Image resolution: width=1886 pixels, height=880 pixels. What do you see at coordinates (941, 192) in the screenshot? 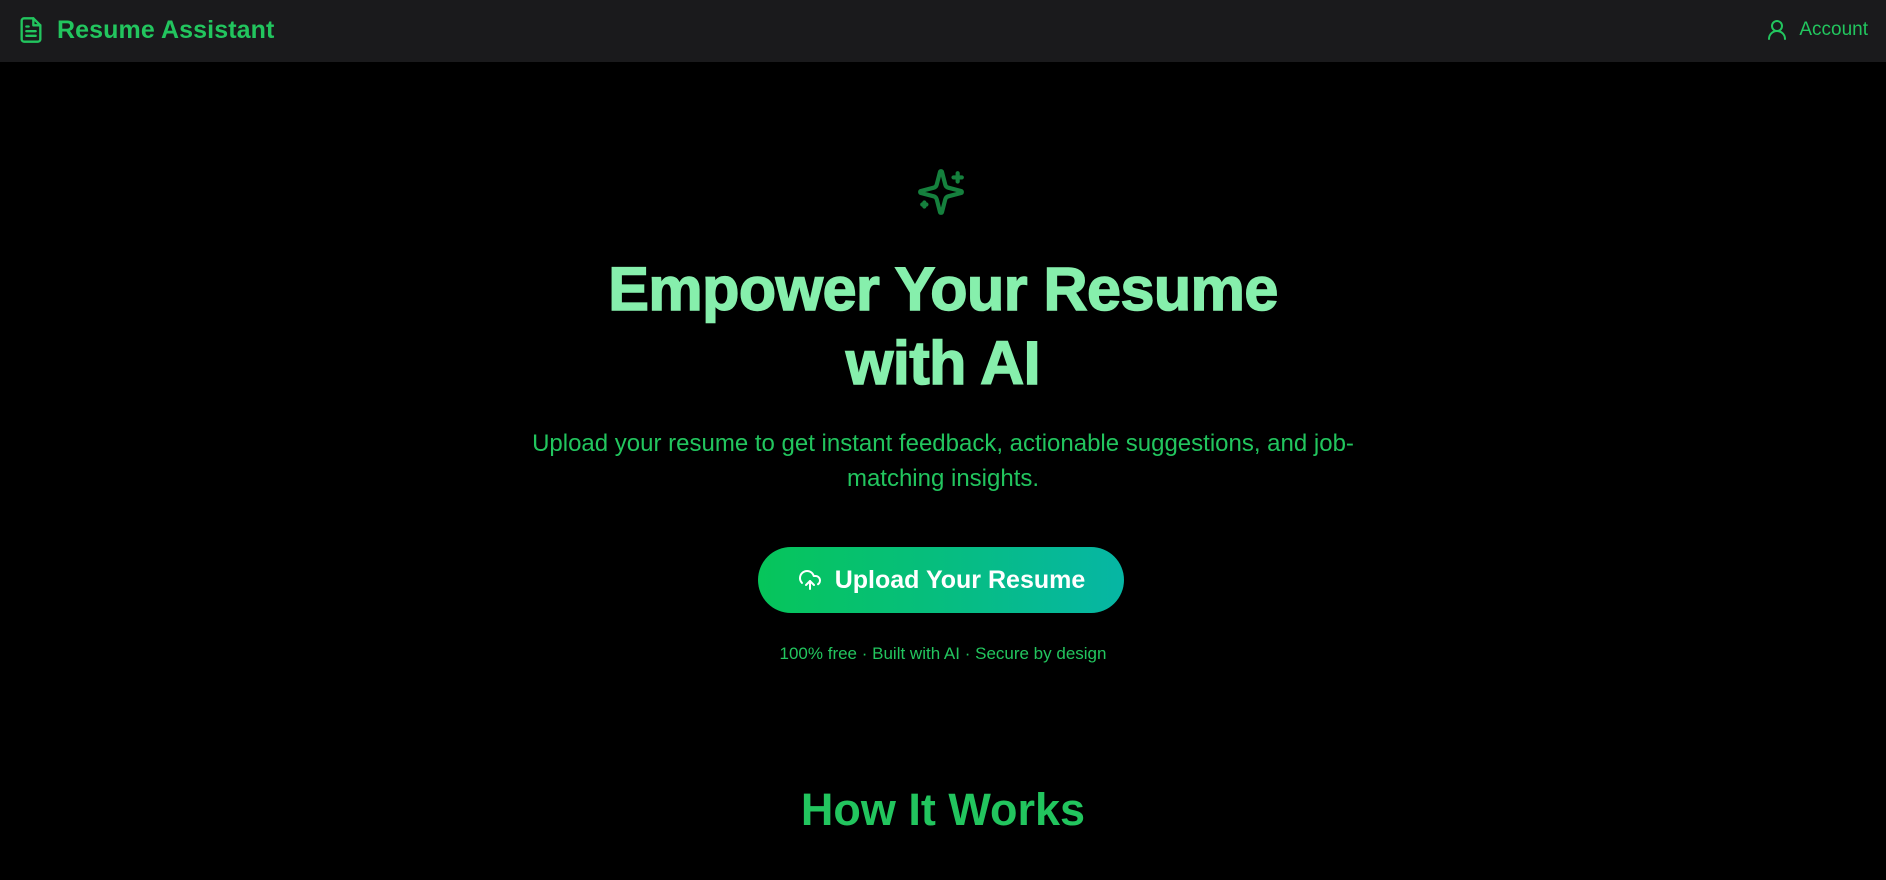
I see `sparkles-icon` at bounding box center [941, 192].